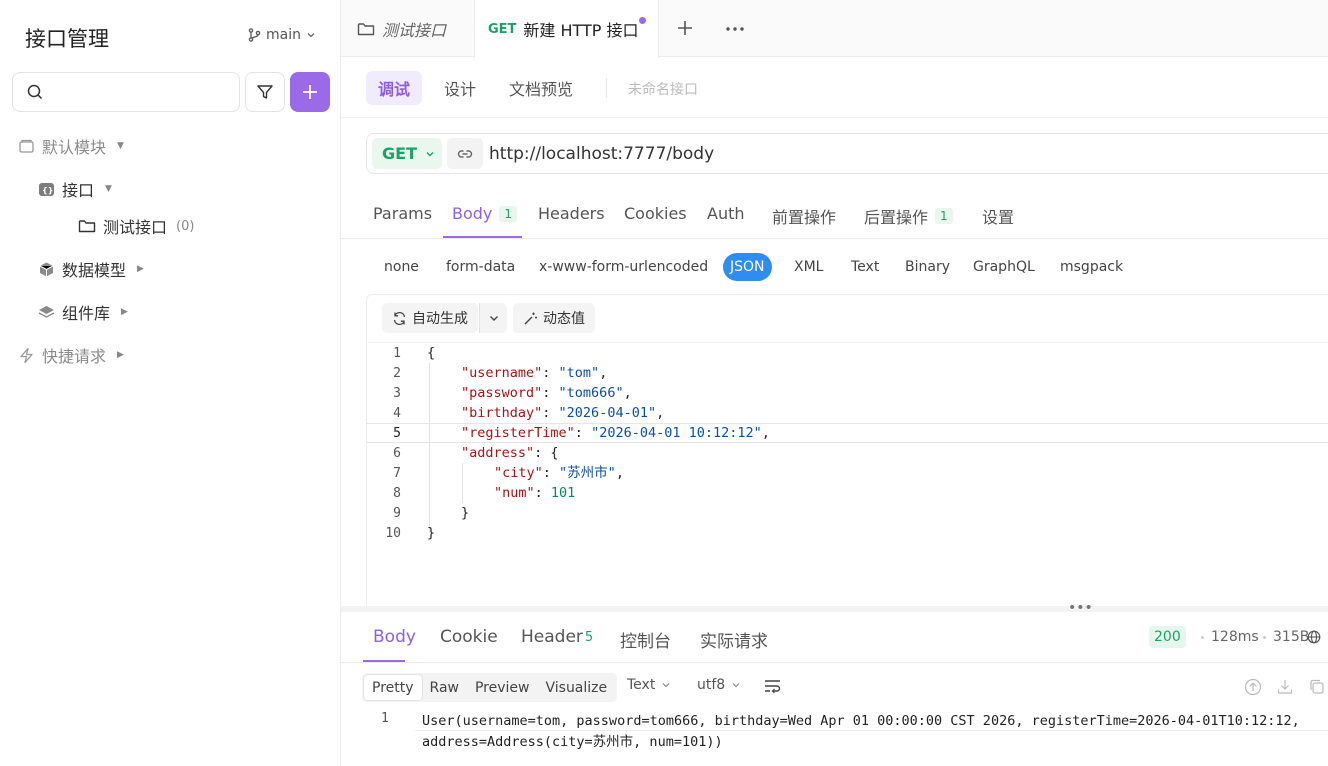 This screenshot has width=1328, height=766. Describe the element at coordinates (773, 686) in the screenshot. I see `word-wrap-button` at that location.